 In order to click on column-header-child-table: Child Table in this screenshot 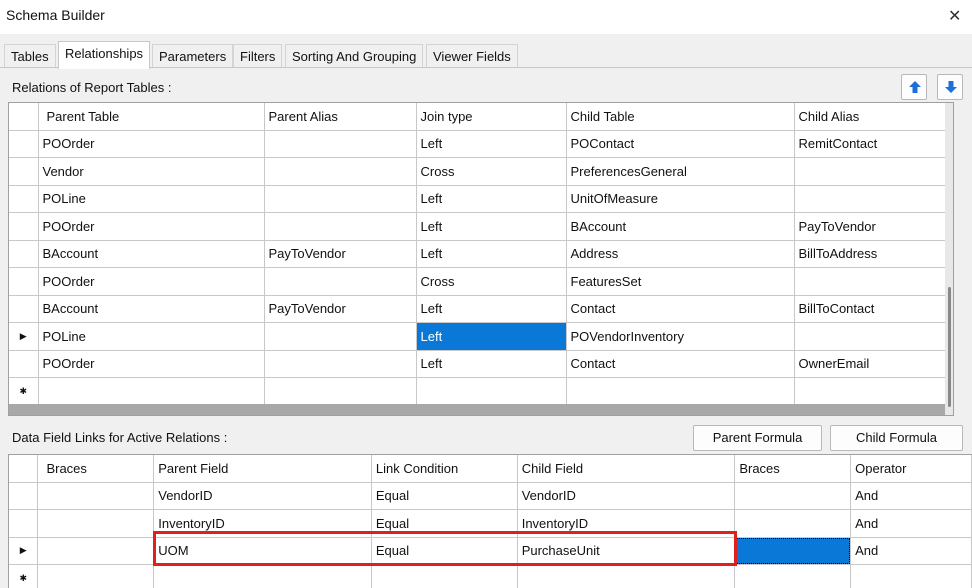, I will do `click(680, 117)`.